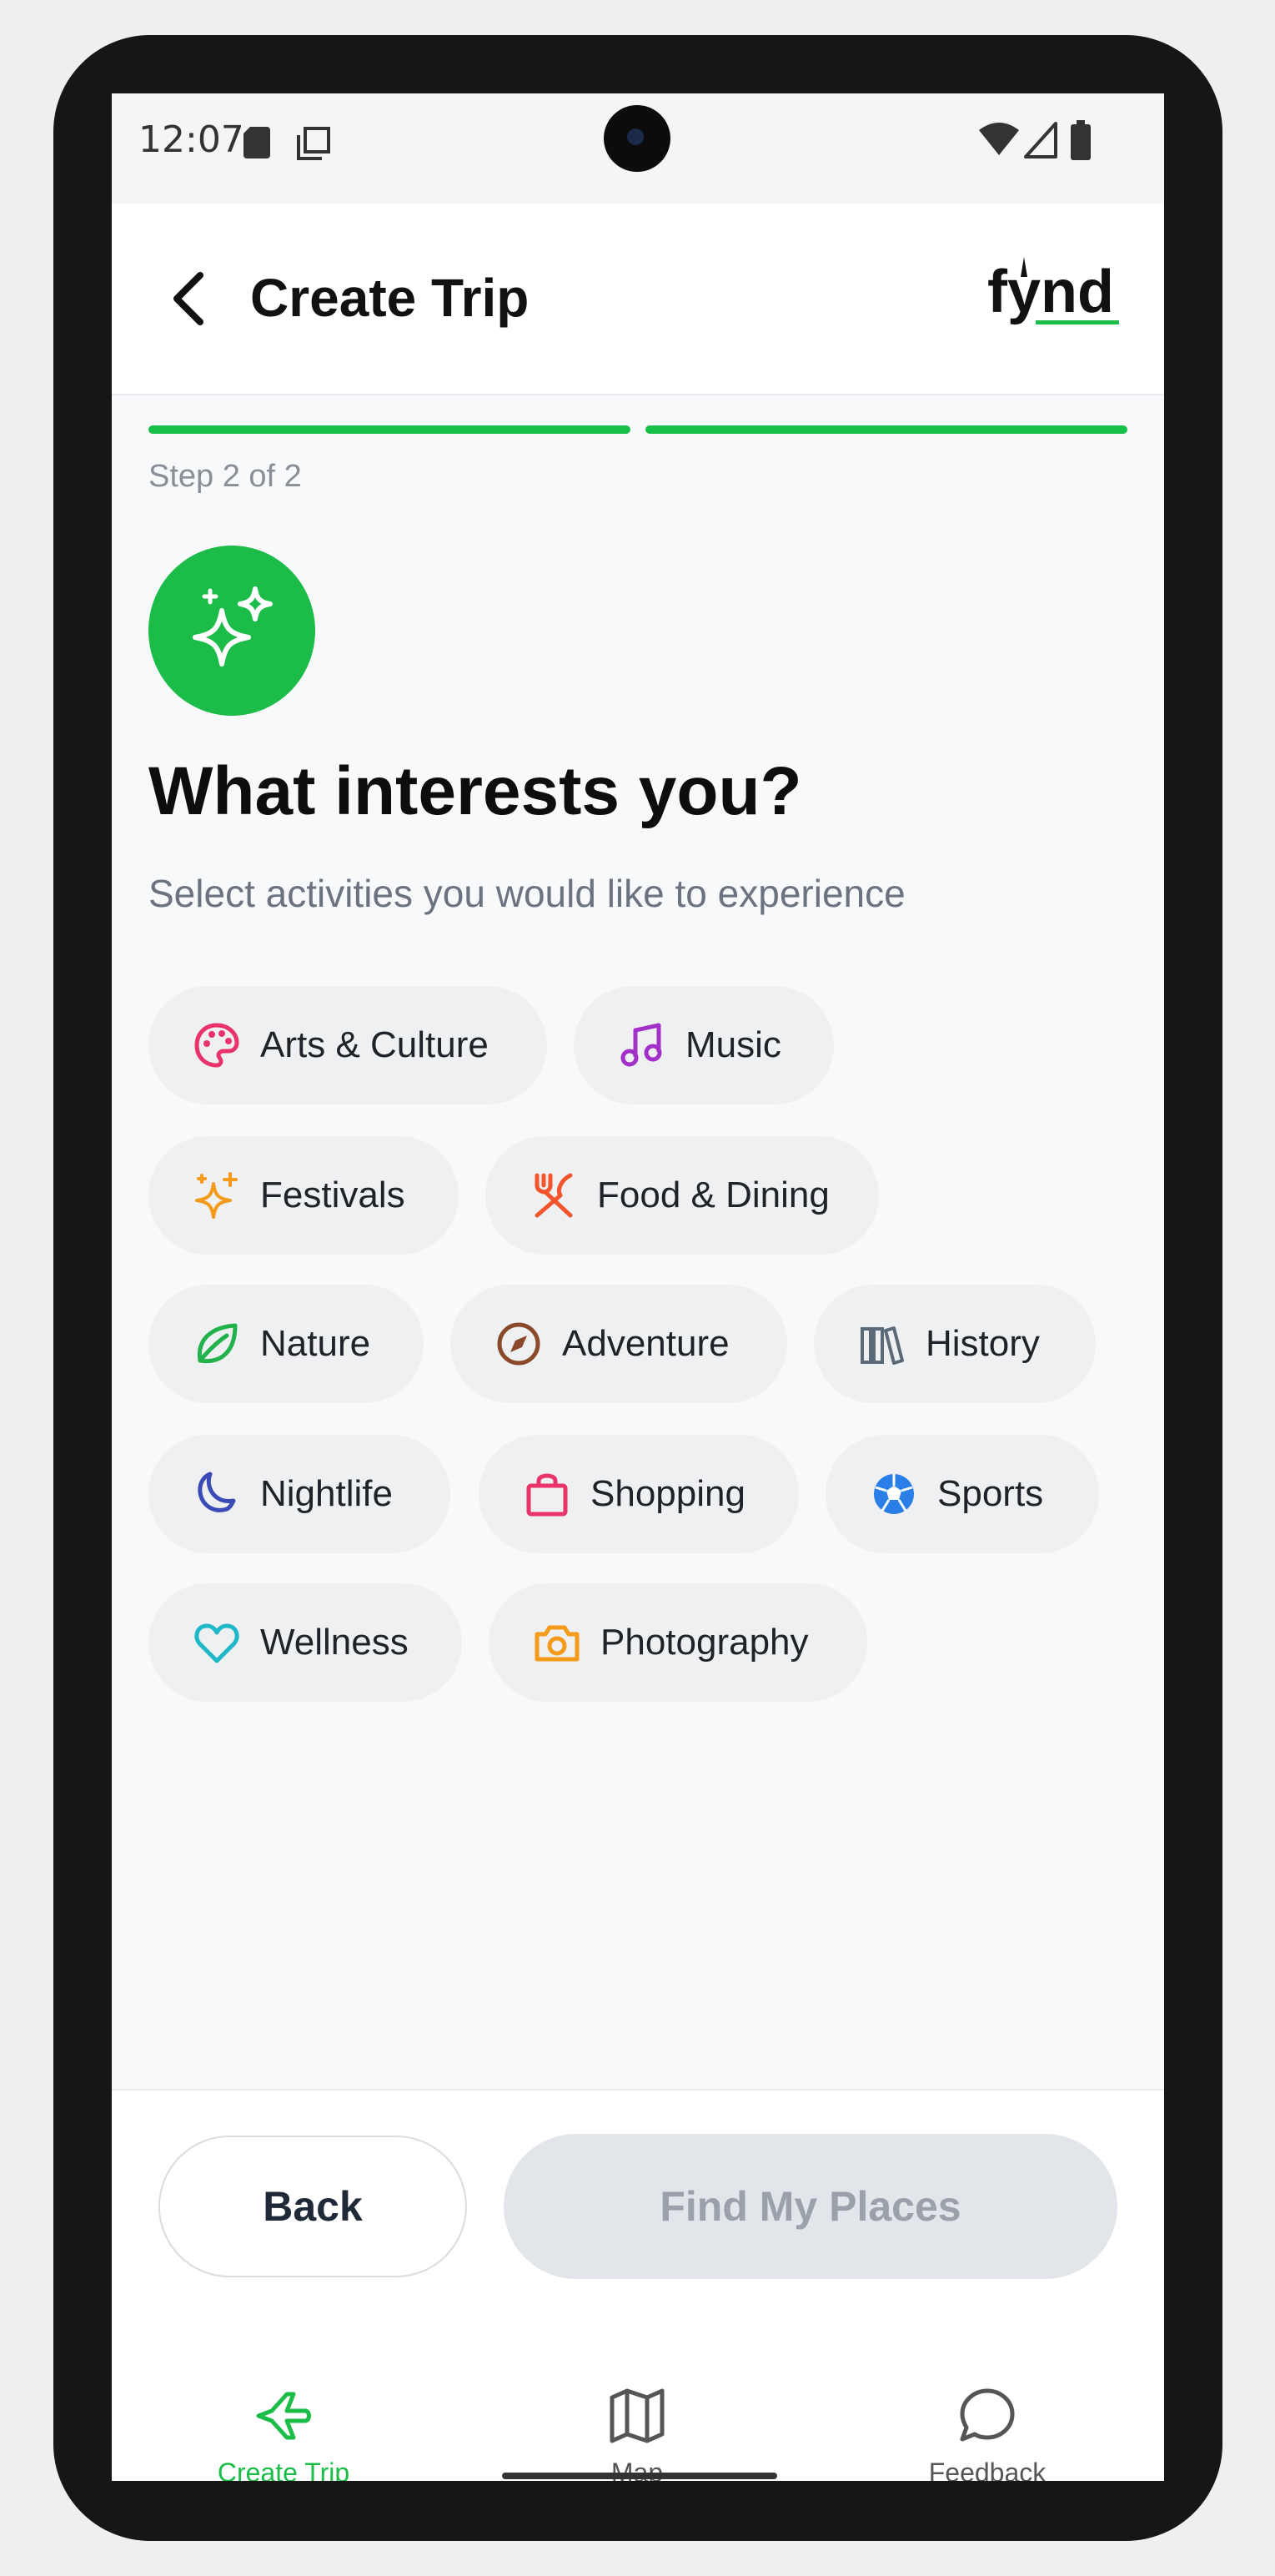 This screenshot has width=1275, height=2576. Describe the element at coordinates (667, 1493) in the screenshot. I see `chip-label: Shopping` at that location.